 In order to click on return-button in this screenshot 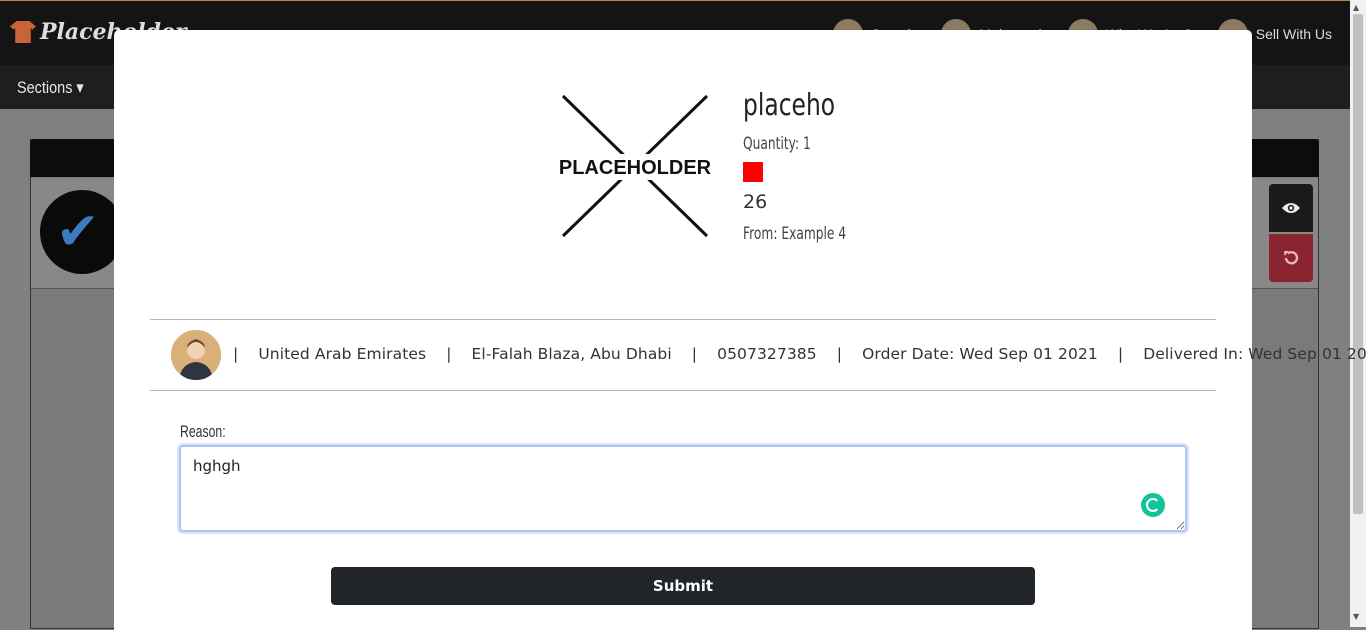, I will do `click(1291, 258)`.